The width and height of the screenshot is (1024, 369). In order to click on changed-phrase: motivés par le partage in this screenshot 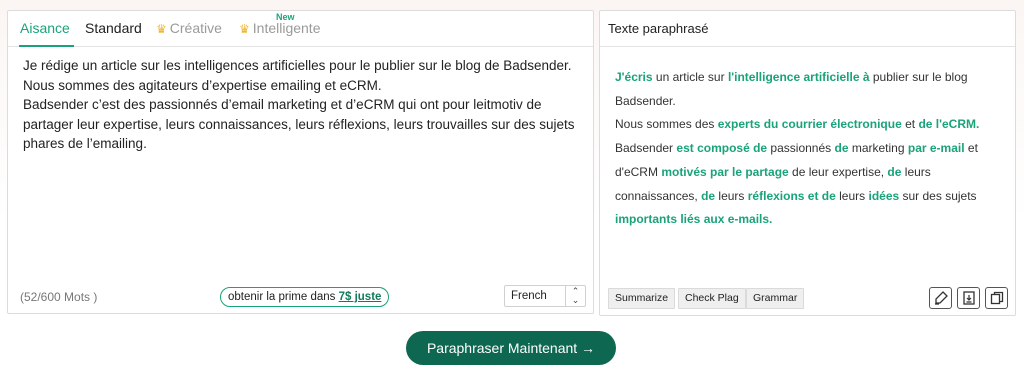, I will do `click(725, 171)`.